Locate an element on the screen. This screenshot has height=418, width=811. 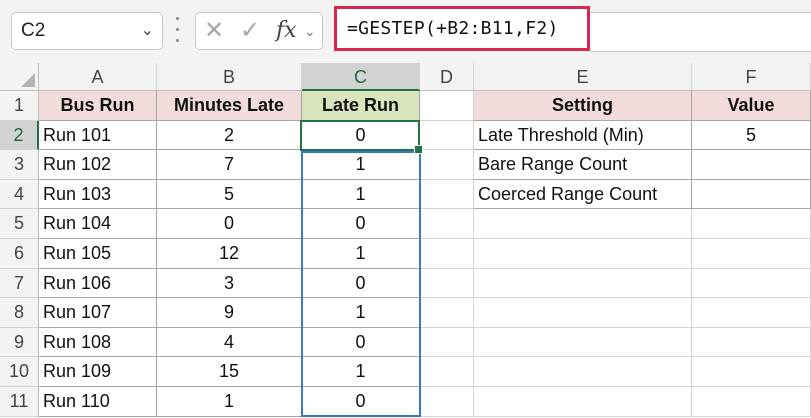
cell-c8: 1 is located at coordinates (361, 313).